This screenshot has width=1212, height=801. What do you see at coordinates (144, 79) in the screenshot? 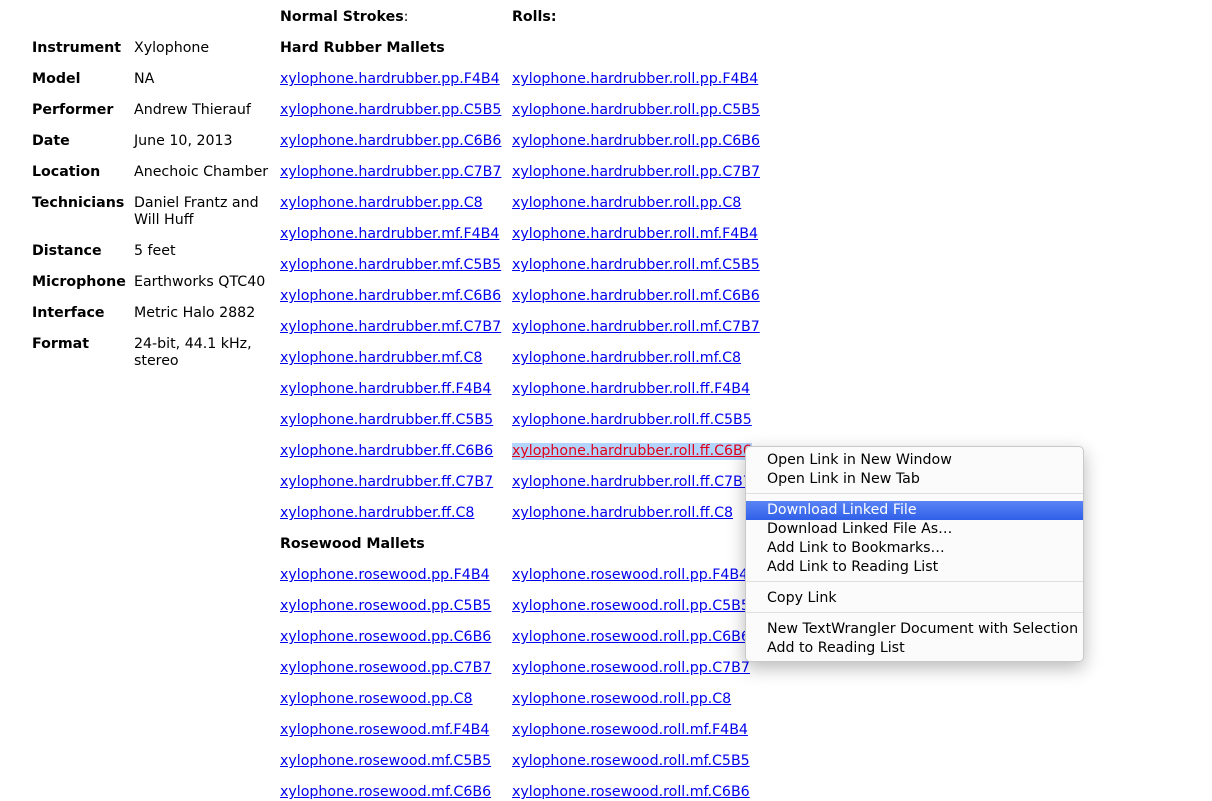
I see `info-value: NA` at bounding box center [144, 79].